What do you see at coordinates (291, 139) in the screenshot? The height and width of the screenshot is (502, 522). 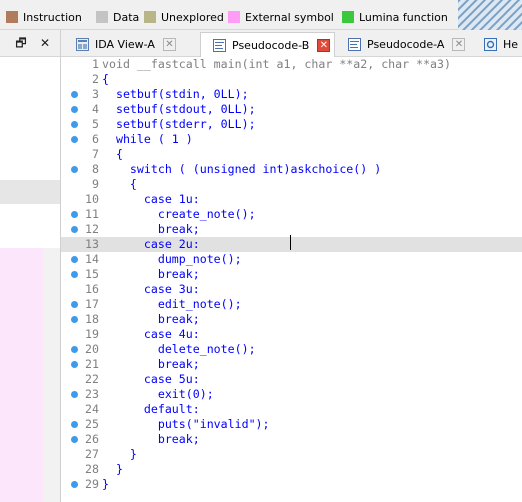 I see `code-line: 6 while ( 1 )` at bounding box center [291, 139].